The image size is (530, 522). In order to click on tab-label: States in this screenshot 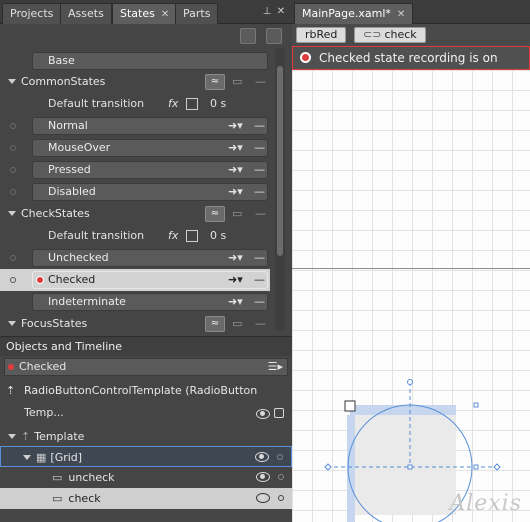, I will do `click(137, 13)`.